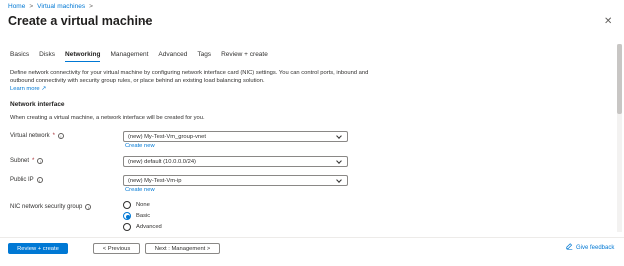  What do you see at coordinates (569, 247) in the screenshot?
I see `feedback-icon` at bounding box center [569, 247].